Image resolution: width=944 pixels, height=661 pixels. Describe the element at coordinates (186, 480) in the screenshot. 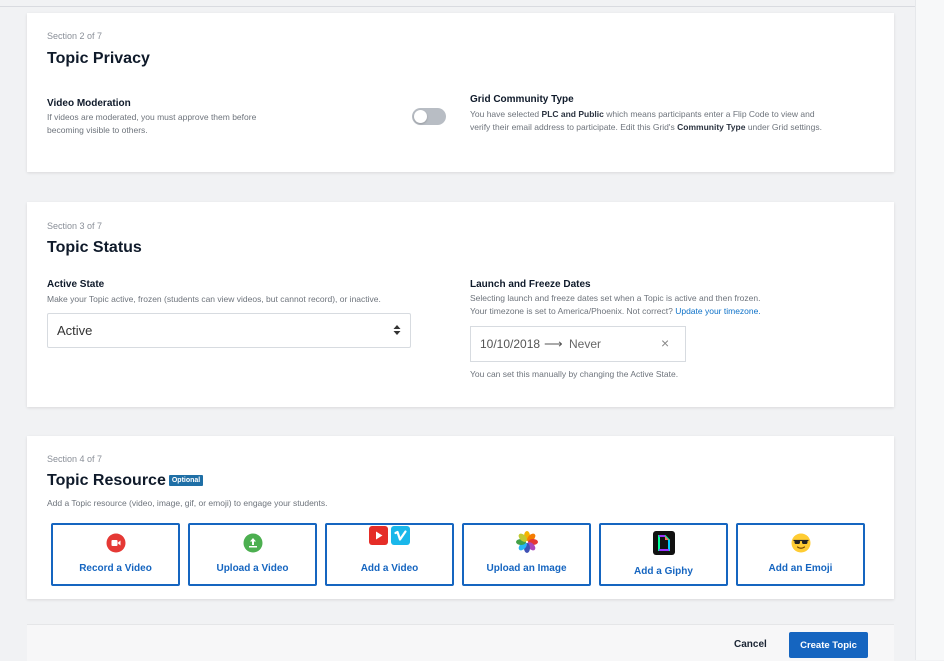

I see `optional-badge: Optional` at that location.